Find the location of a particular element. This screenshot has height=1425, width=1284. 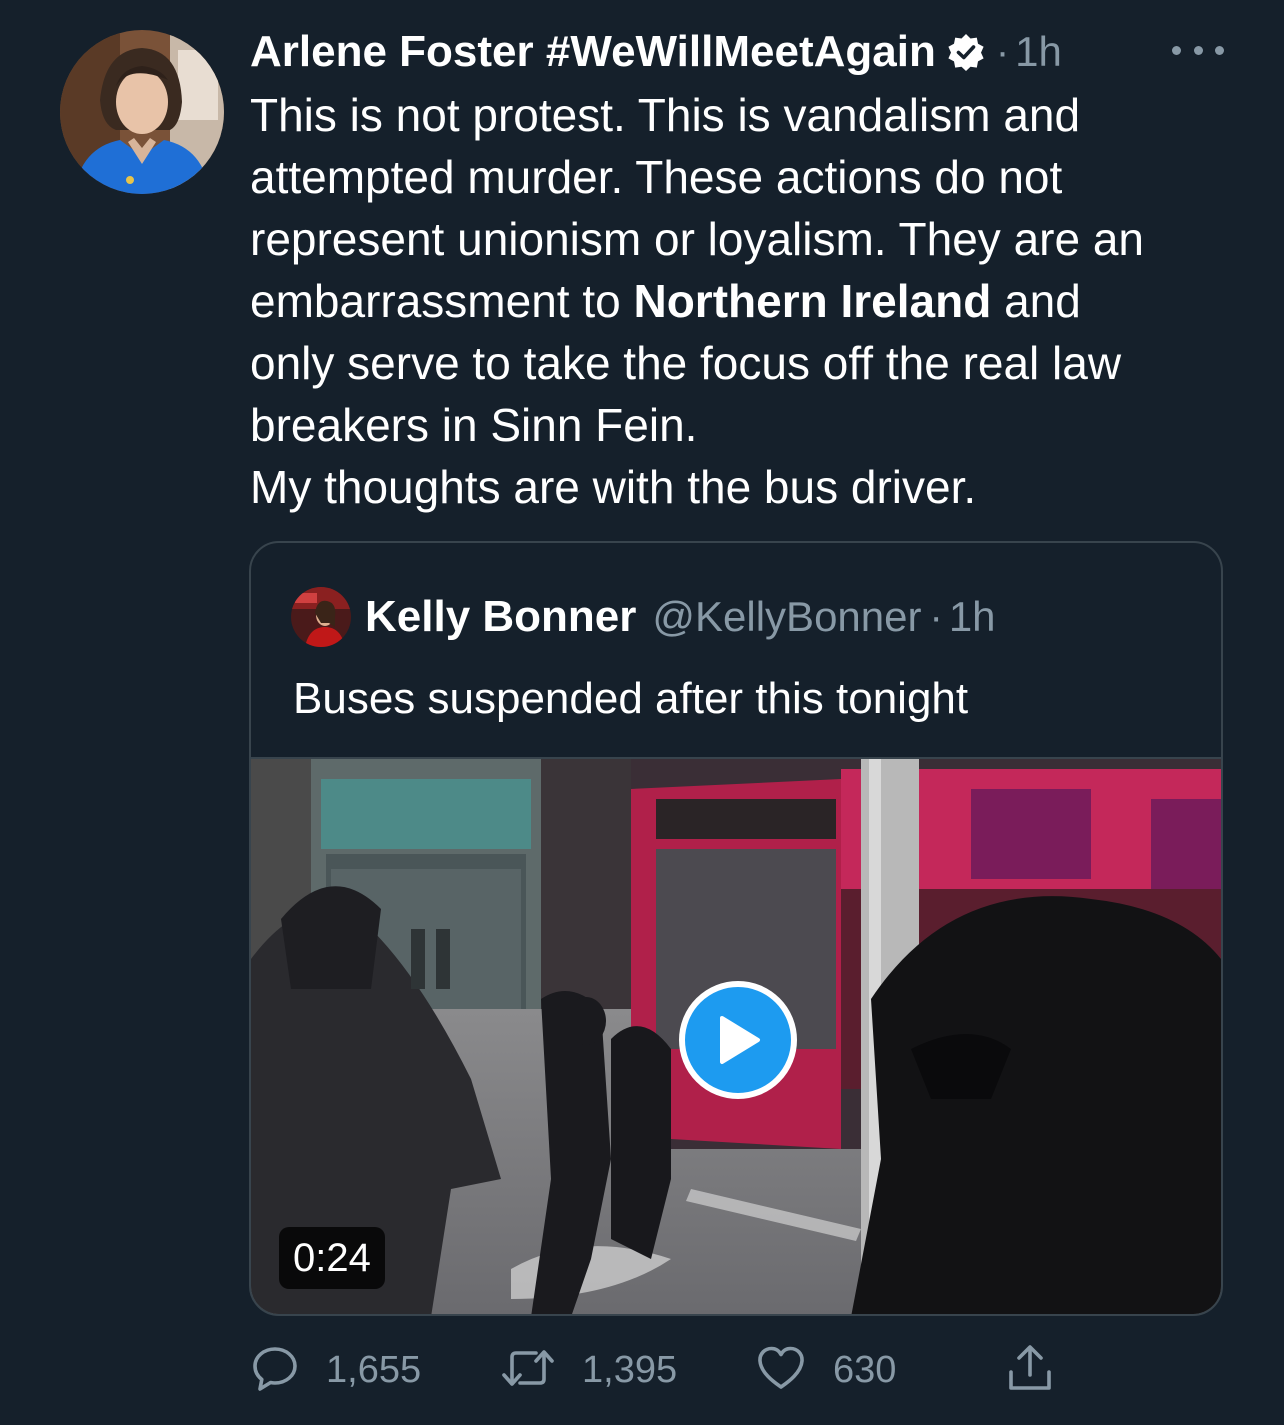

reply-count: 1,655 is located at coordinates (374, 1369).